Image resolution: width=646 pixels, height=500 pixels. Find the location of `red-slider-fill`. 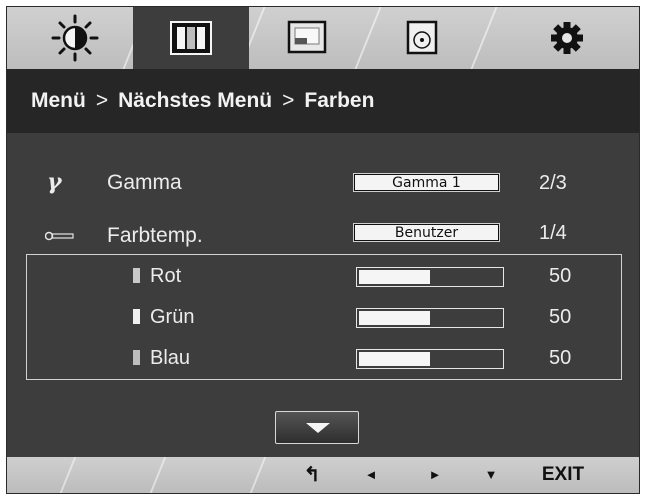

red-slider-fill is located at coordinates (394, 277).